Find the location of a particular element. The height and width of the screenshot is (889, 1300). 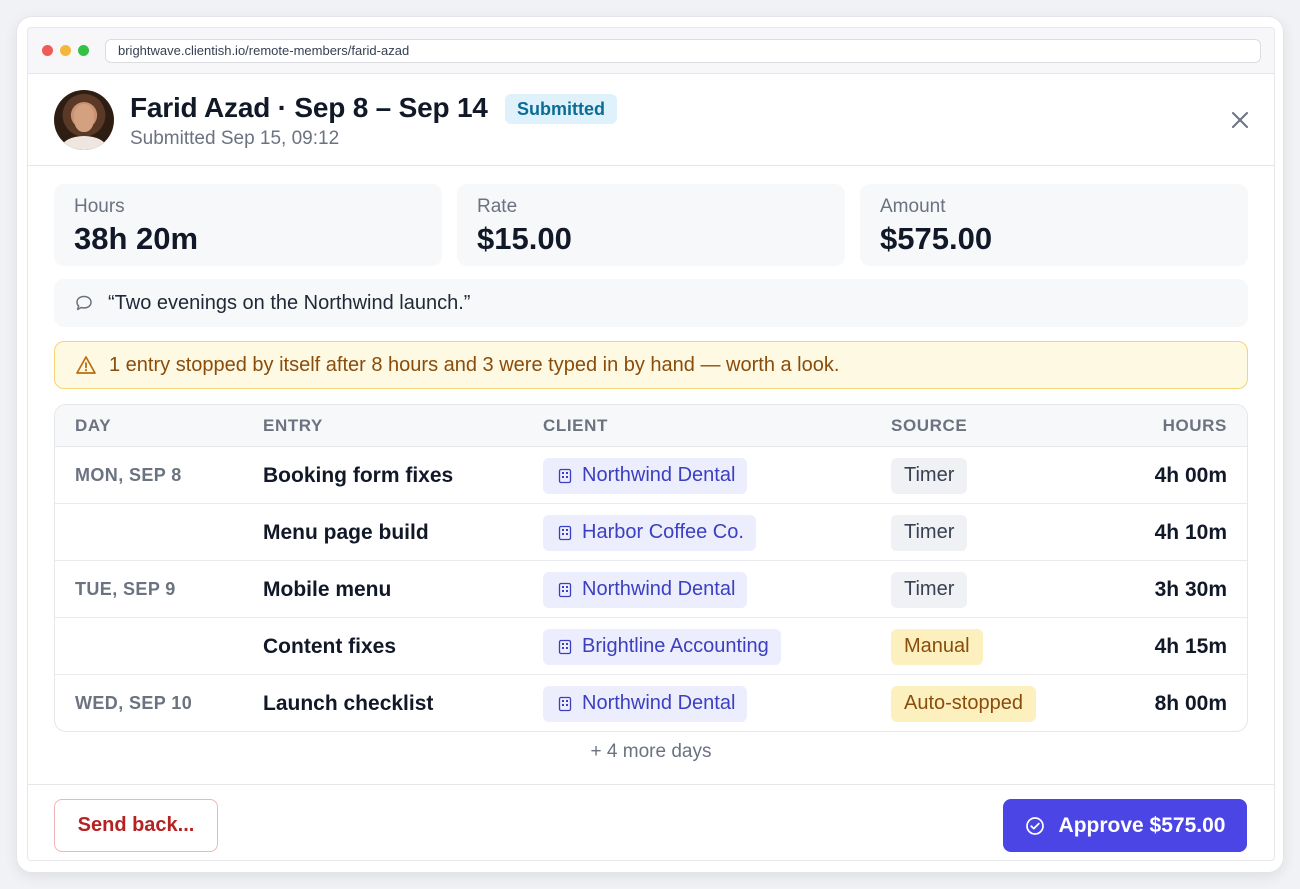

row-entry: Mobile menu is located at coordinates (327, 589).